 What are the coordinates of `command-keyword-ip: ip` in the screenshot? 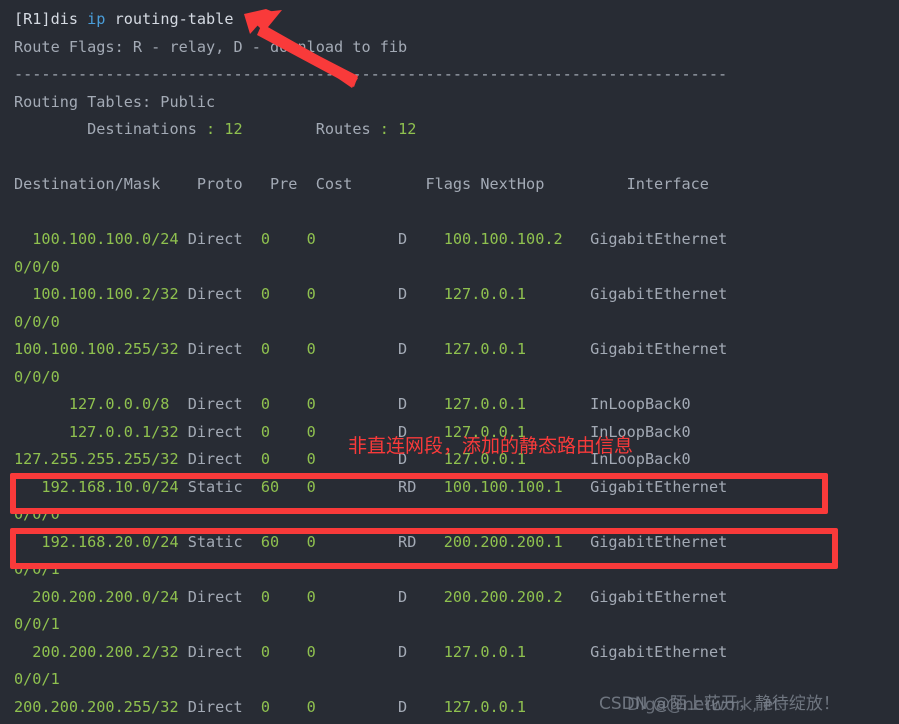 It's located at (96, 19).